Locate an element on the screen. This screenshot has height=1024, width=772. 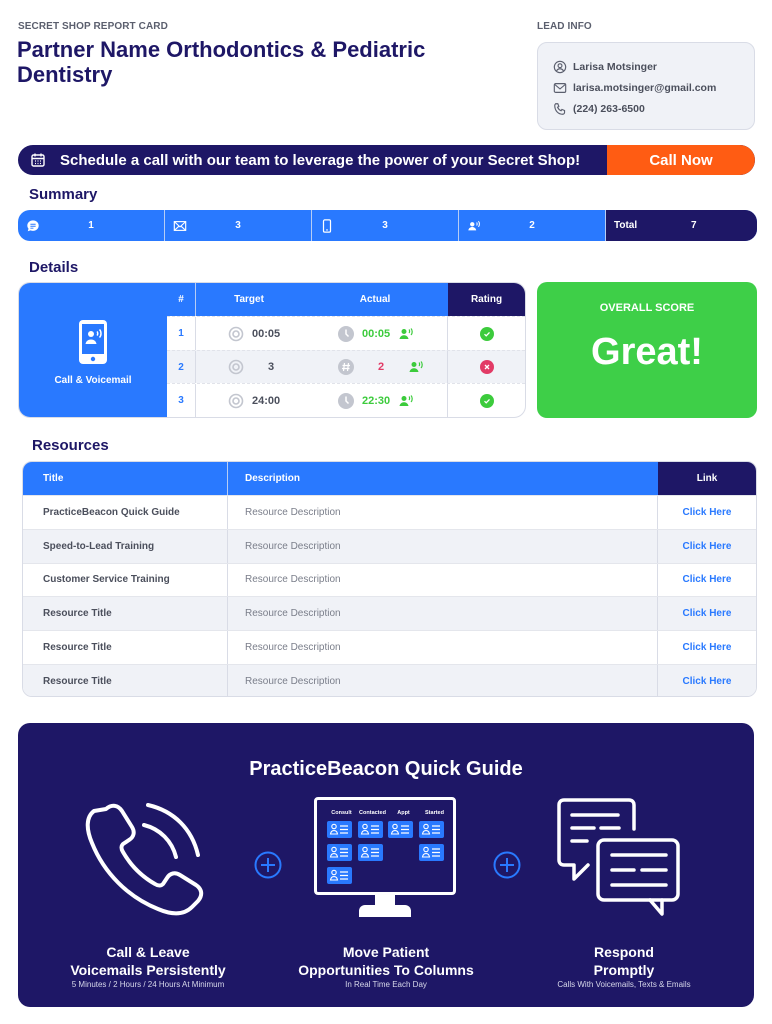
summary-voicemails: 2 is located at coordinates (532, 225).